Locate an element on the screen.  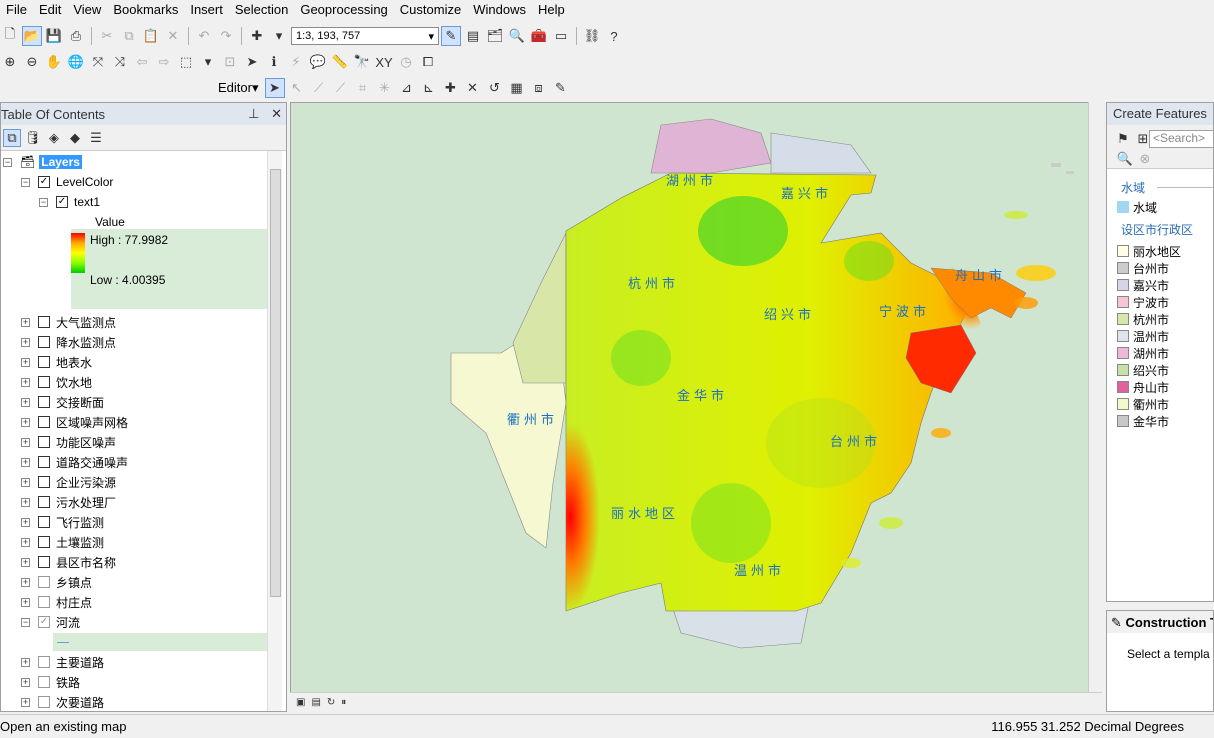
cut-polygons-icon: ⊾ is located at coordinates (429, 88).